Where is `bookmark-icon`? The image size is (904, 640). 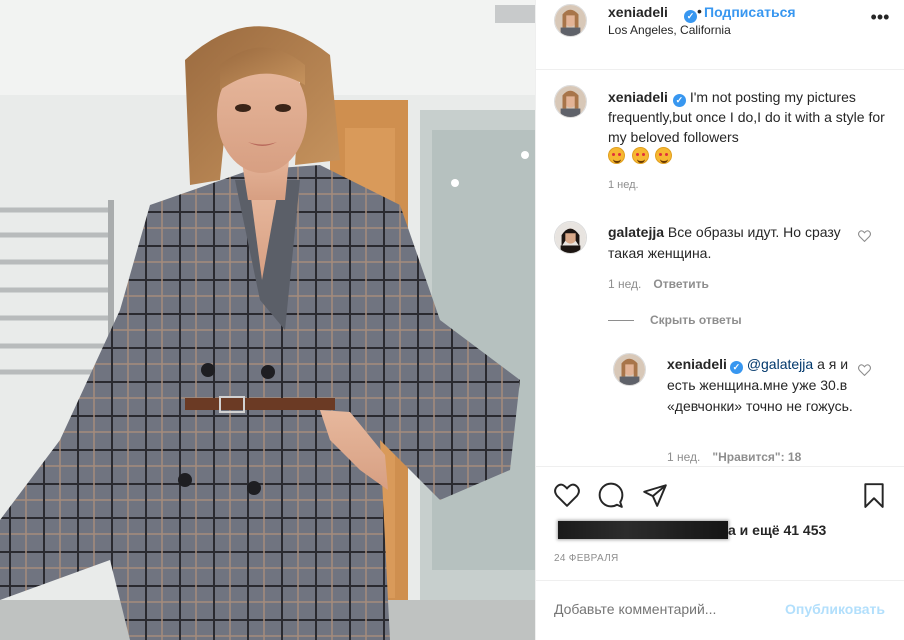 bookmark-icon is located at coordinates (874, 495).